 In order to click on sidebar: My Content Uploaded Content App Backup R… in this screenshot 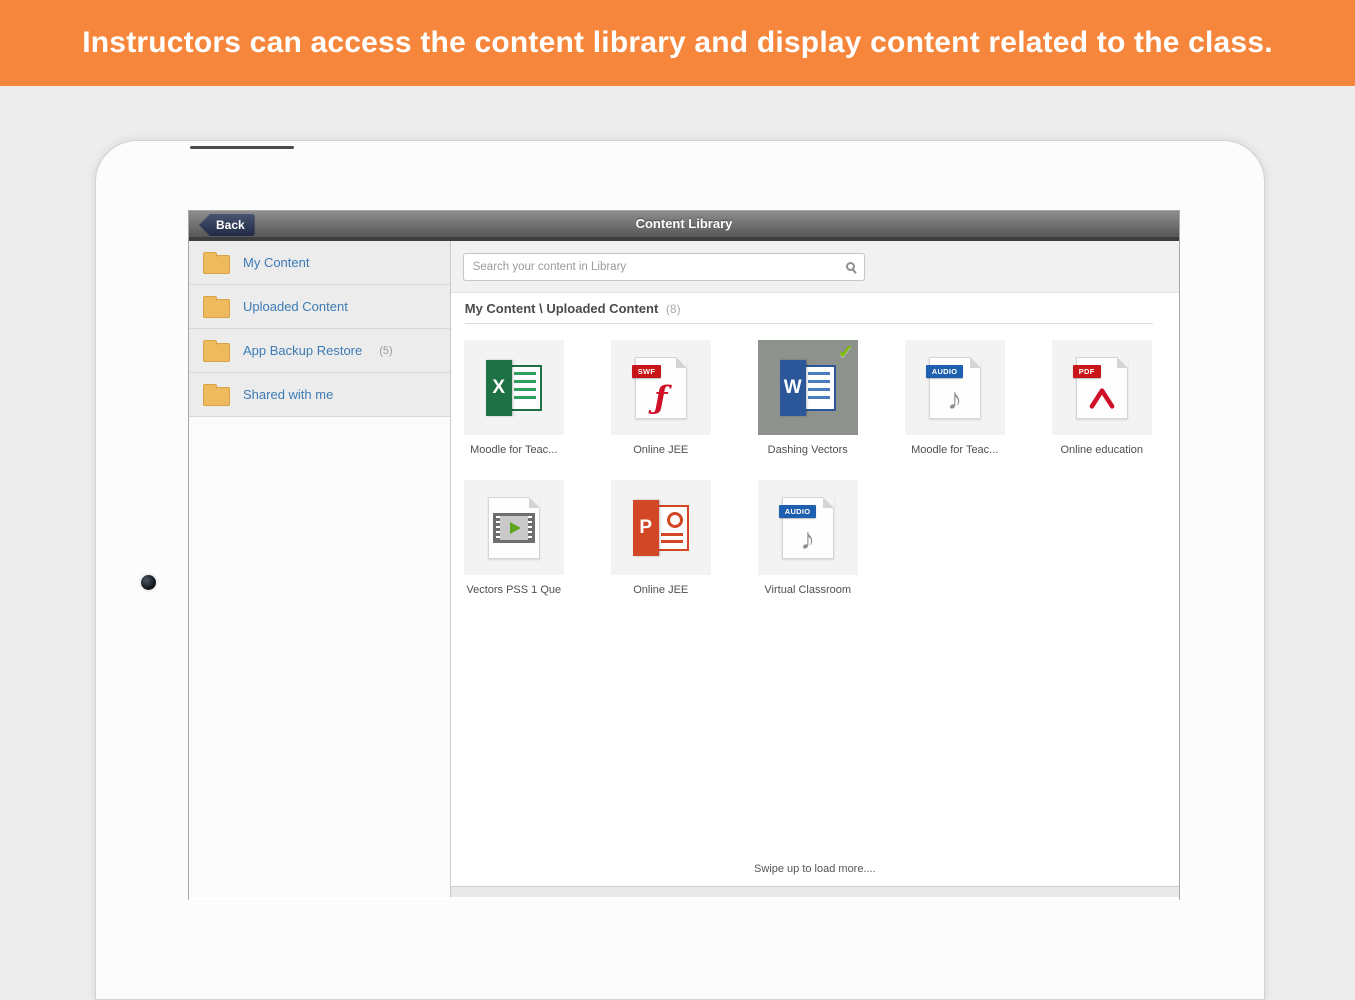, I will do `click(320, 569)`.